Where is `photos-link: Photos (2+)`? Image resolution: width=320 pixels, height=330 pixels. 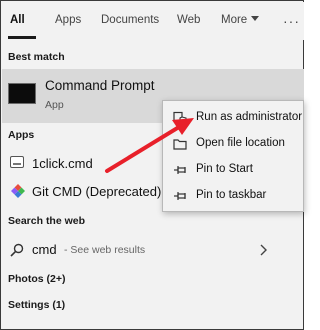
photos-link: Photos (2+) is located at coordinates (36, 279).